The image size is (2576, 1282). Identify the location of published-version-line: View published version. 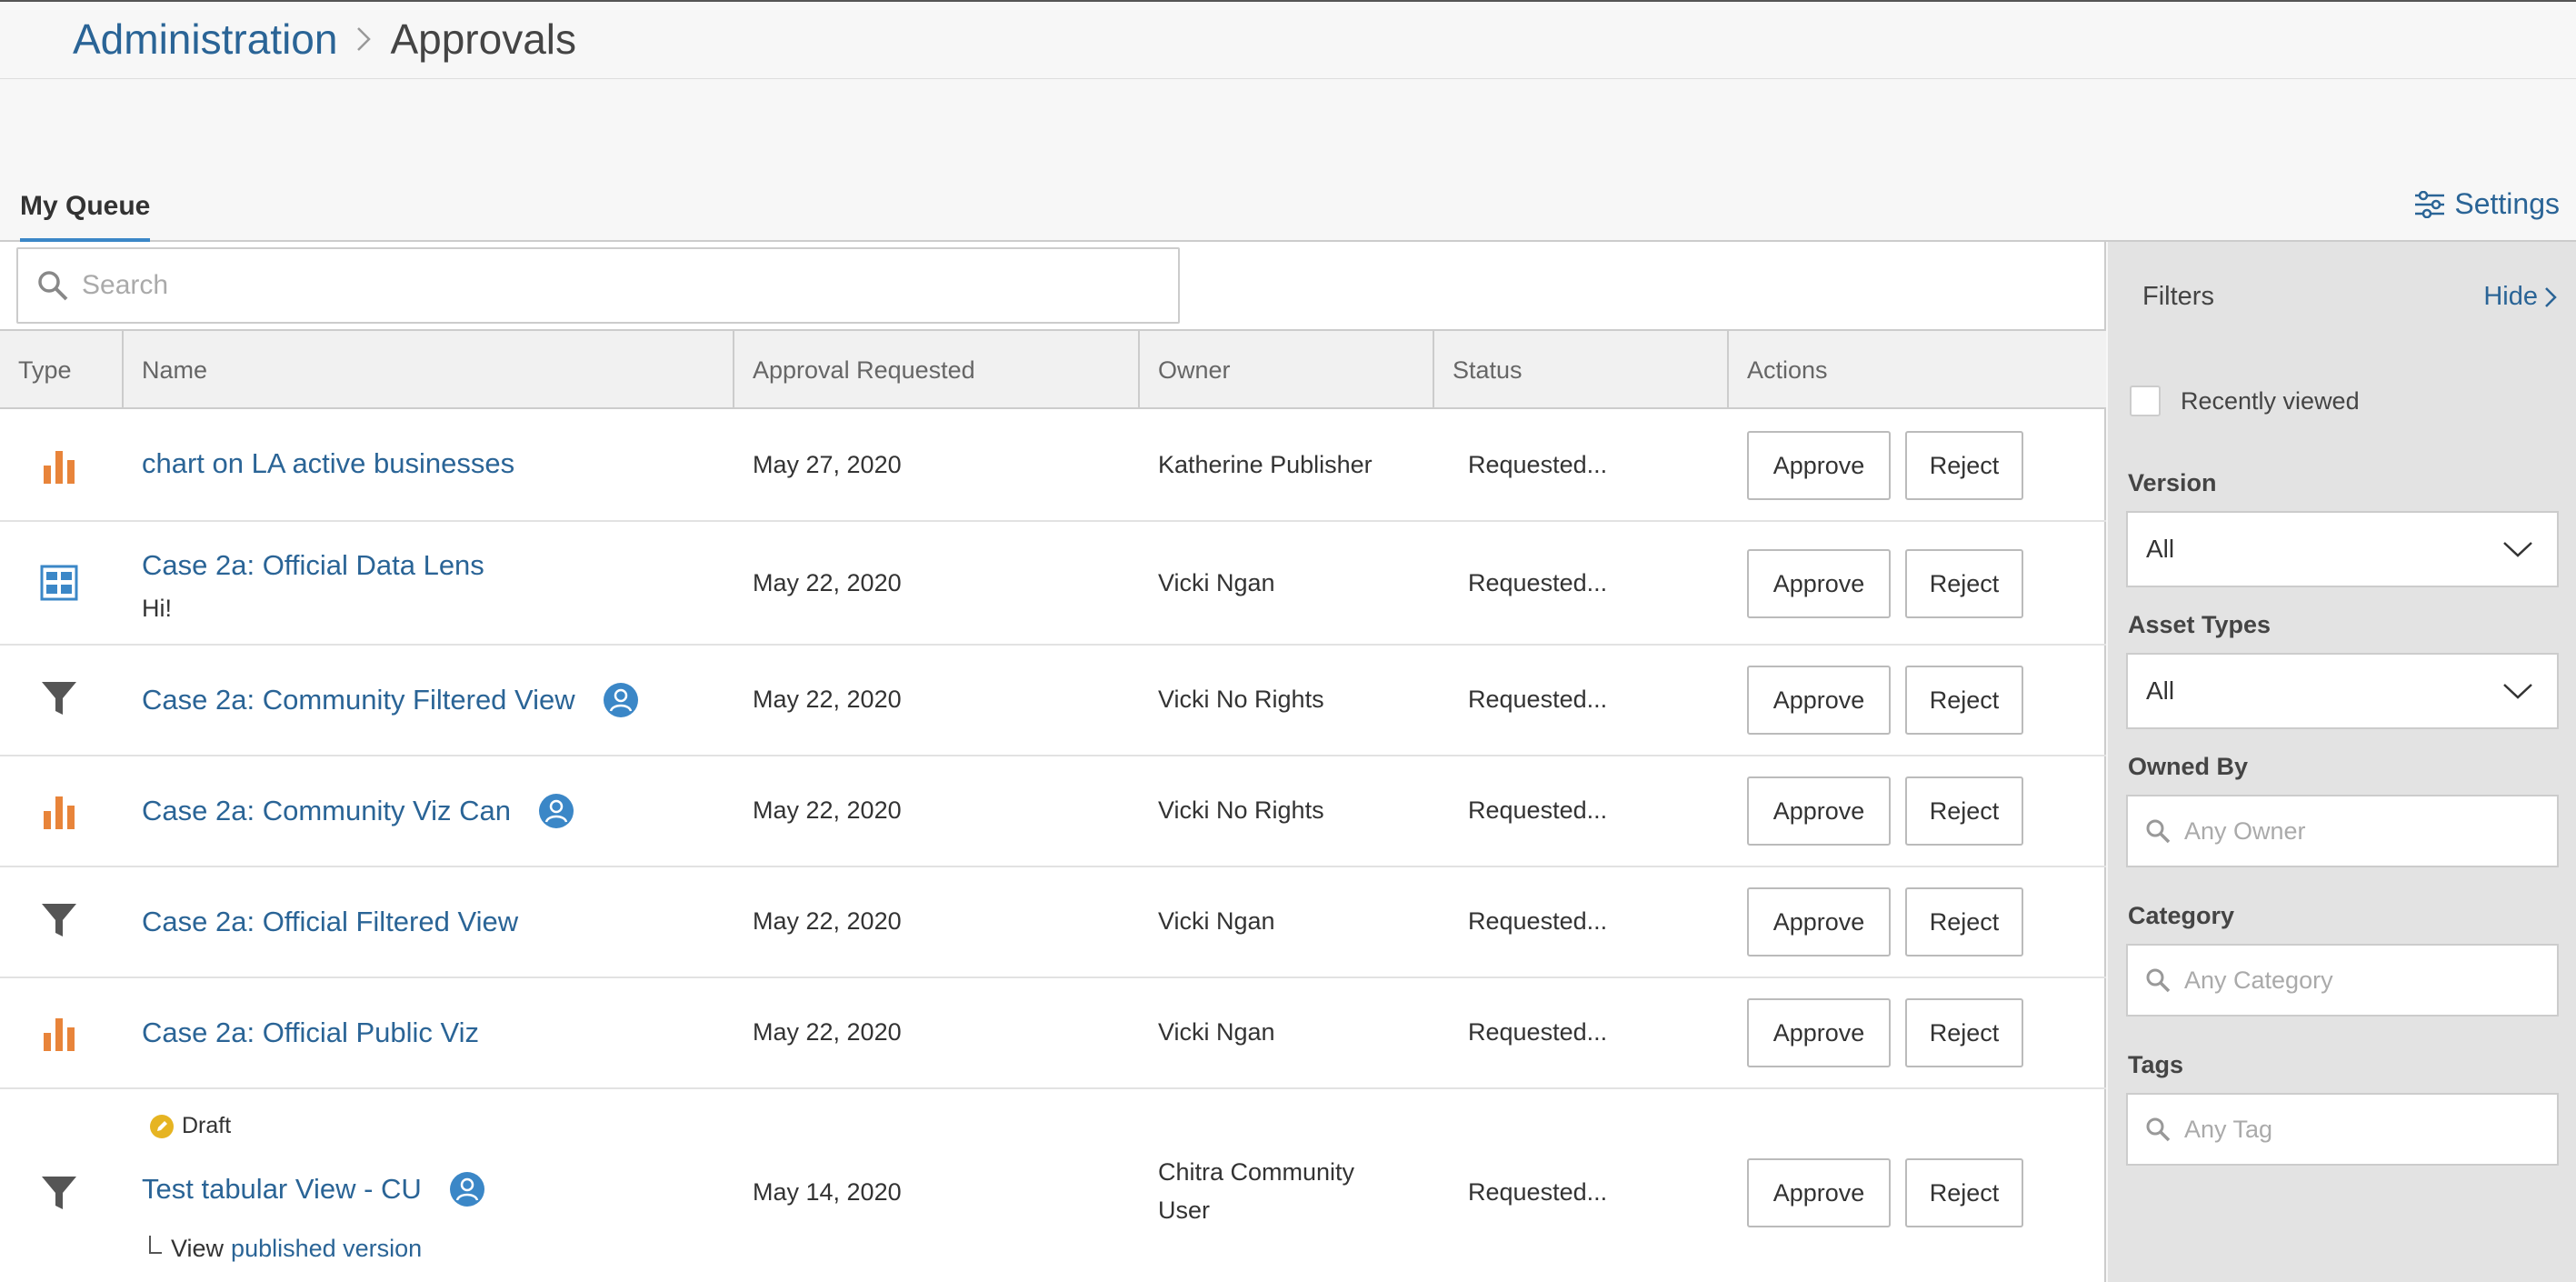
(285, 1249).